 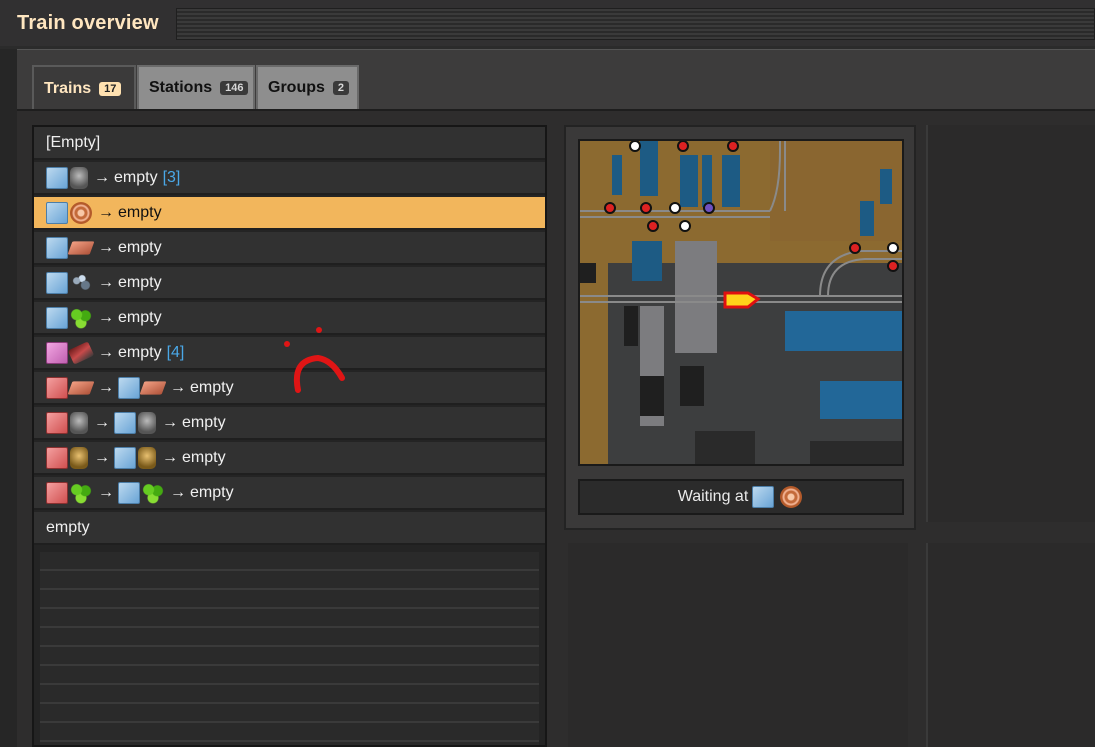 What do you see at coordinates (289, 213) in the screenshot?
I see `train-row-selected: → empty` at bounding box center [289, 213].